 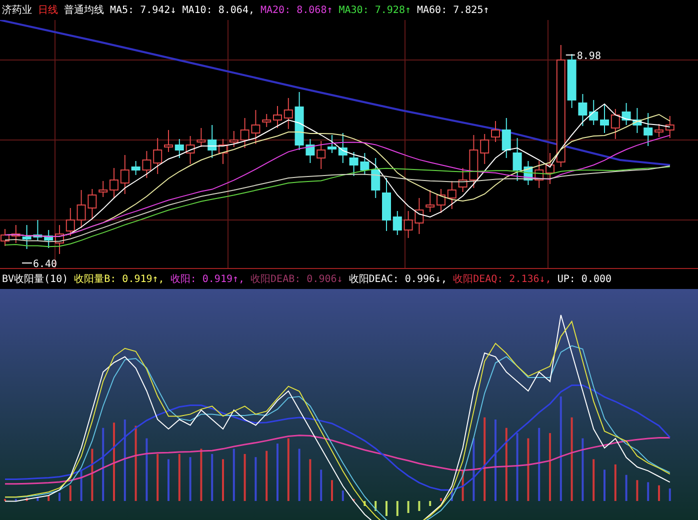 What do you see at coordinates (374, 10) in the screenshot?
I see `ma-value: MA30: 7.928↑` at bounding box center [374, 10].